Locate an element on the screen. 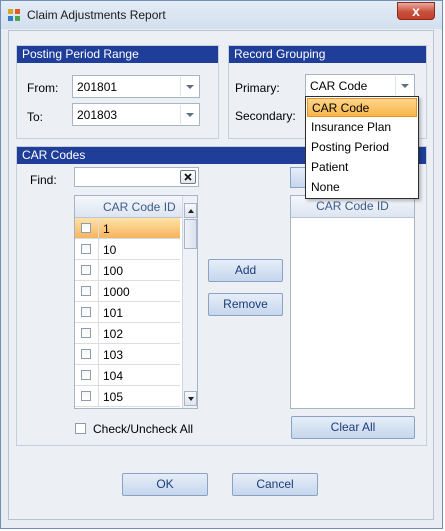  close-icon: x is located at coordinates (416, 11).